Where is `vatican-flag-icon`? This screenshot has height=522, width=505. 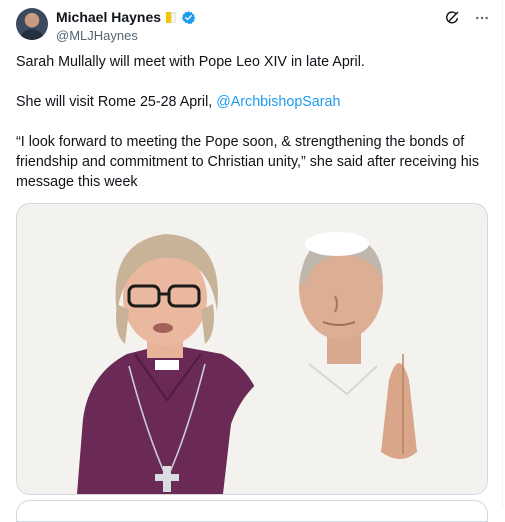 vatican-flag-icon is located at coordinates (171, 17).